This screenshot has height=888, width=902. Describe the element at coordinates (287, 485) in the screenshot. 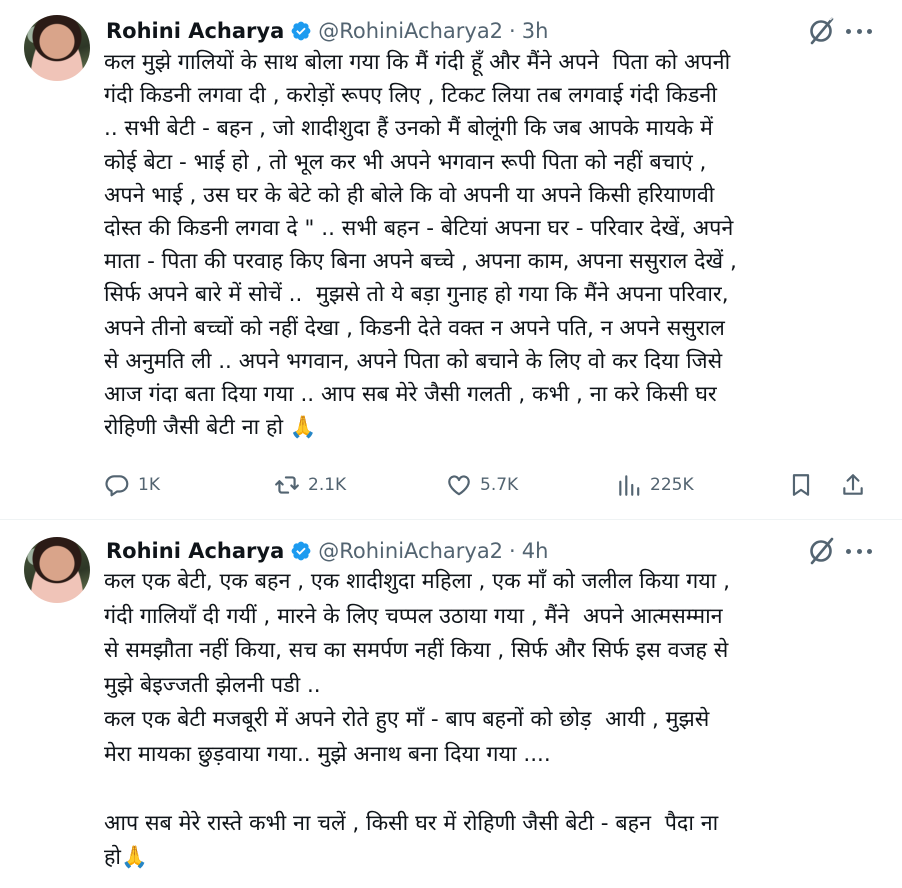

I see `repost-icon` at that location.